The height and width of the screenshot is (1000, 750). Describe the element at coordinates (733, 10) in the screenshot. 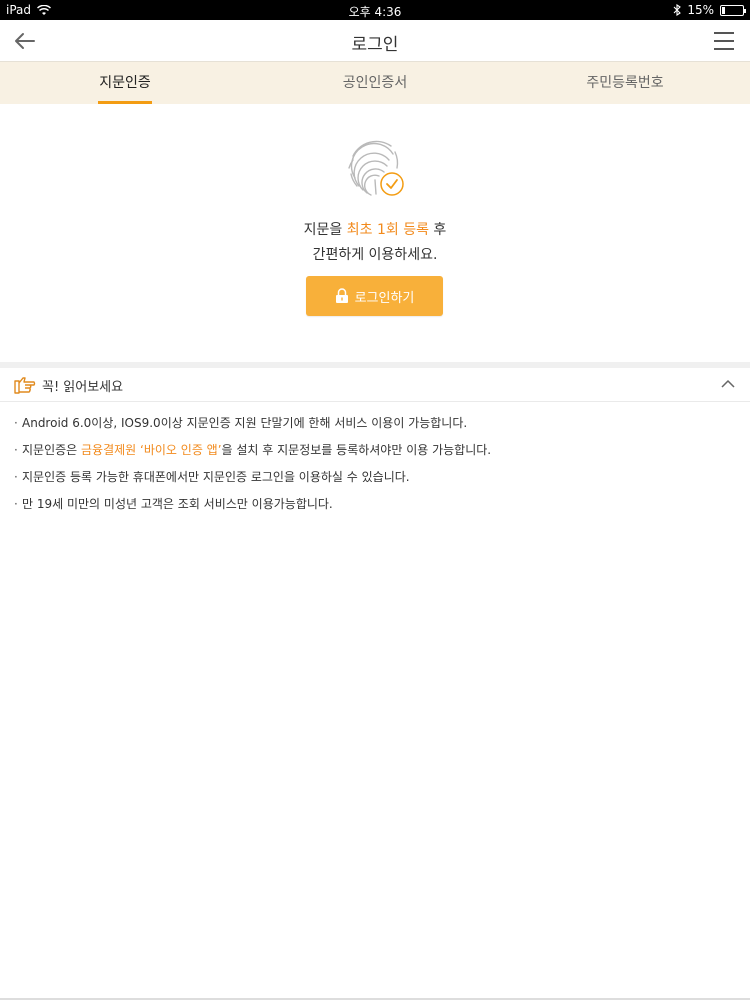

I see `battery-icon` at that location.